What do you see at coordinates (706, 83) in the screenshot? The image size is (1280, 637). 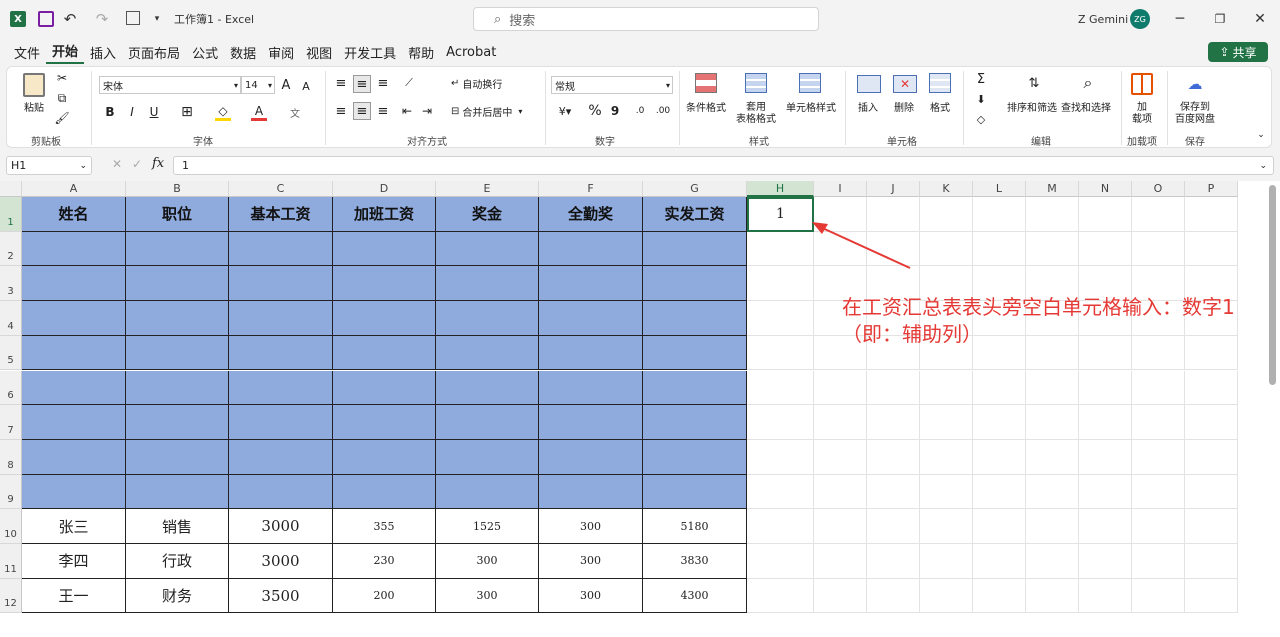 I see `conditional-format-icon` at bounding box center [706, 83].